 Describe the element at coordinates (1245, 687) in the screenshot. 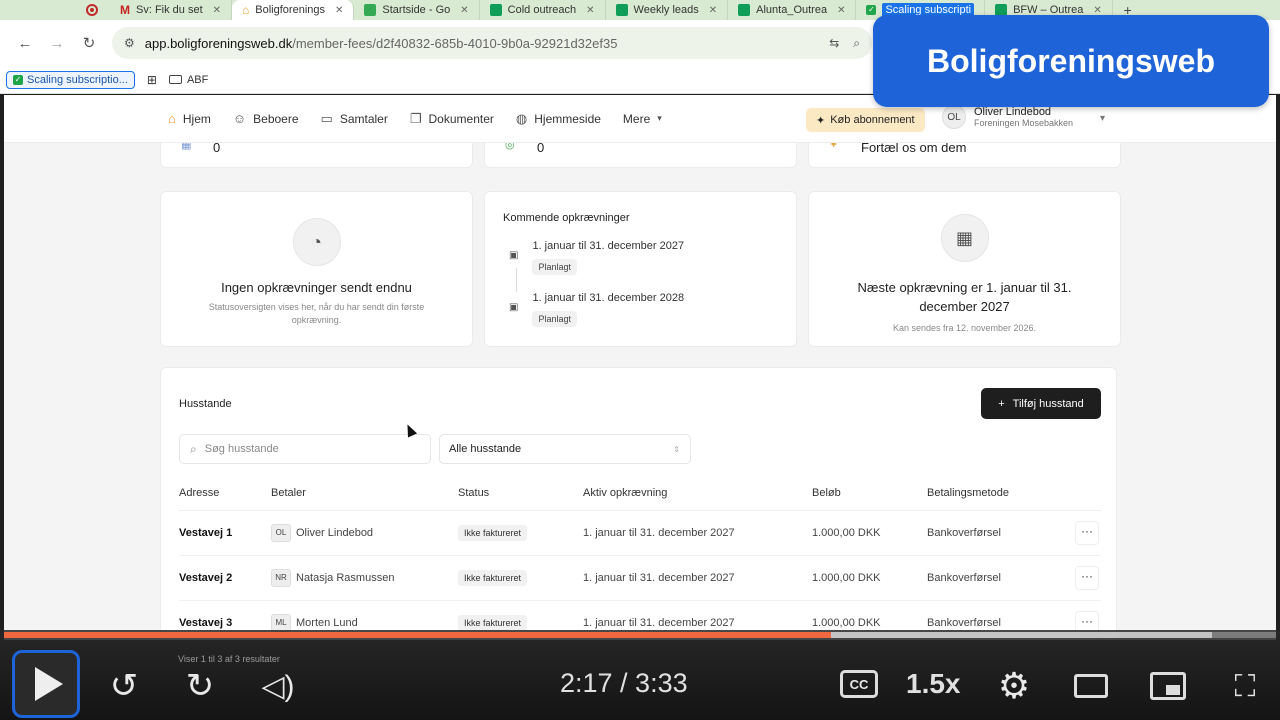

I see `fullscreen-button: ⛶` at that location.